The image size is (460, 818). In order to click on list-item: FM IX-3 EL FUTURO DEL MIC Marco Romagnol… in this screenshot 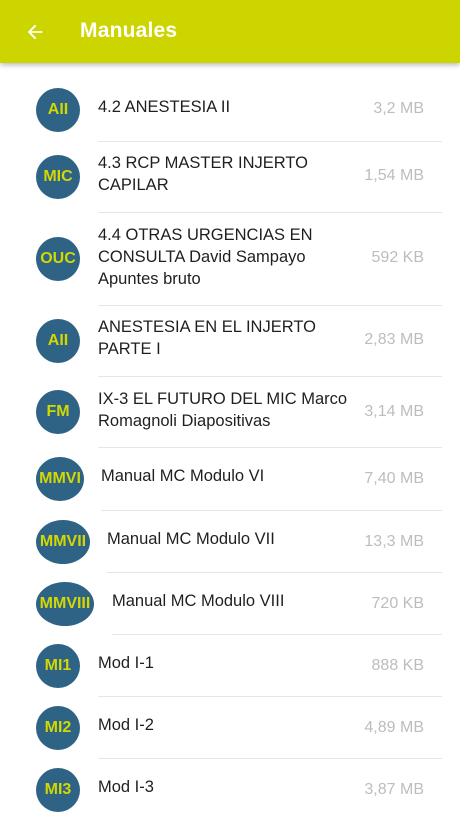, I will do `click(230, 412)`.